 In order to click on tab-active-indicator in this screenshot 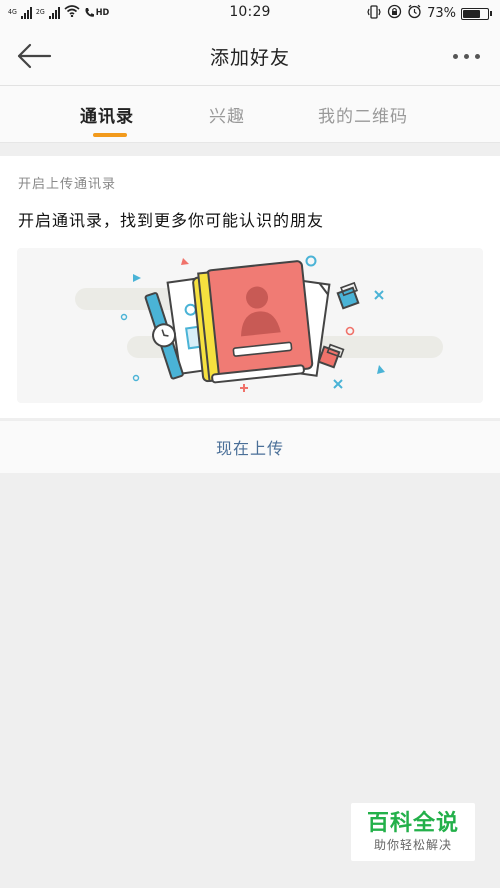, I will do `click(110, 135)`.